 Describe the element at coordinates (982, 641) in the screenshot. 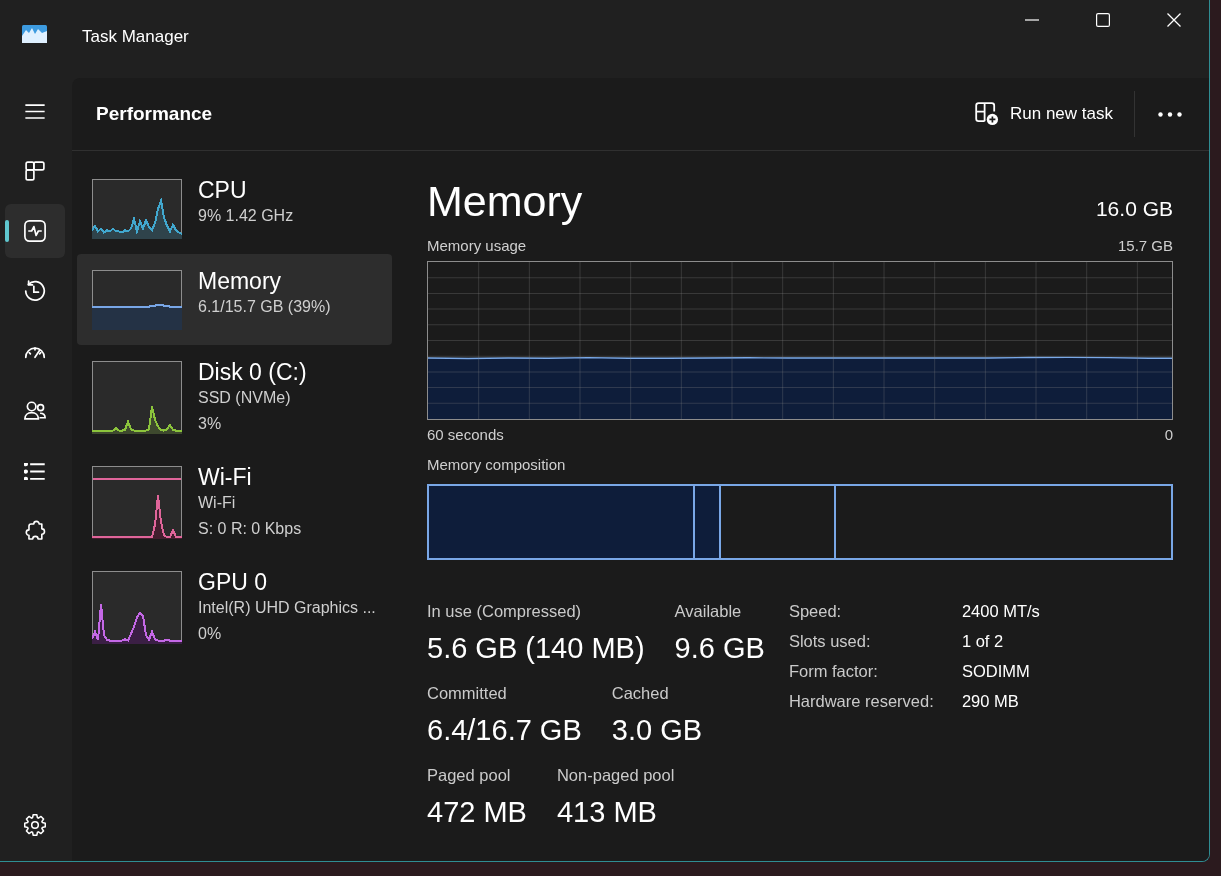

I see `spec-value: 1 of 2` at that location.